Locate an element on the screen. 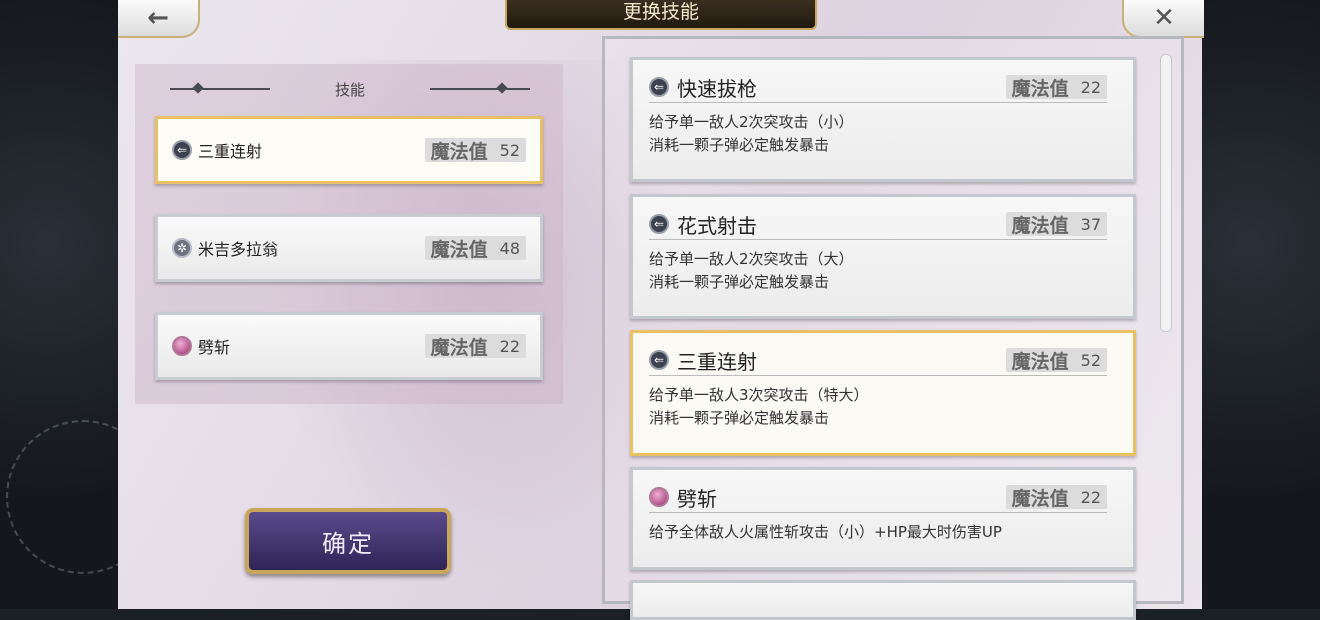 The height and width of the screenshot is (620, 1320). equipped-slot-2: ✲ 米吉多拉翁 魔法值 48 is located at coordinates (349, 248).